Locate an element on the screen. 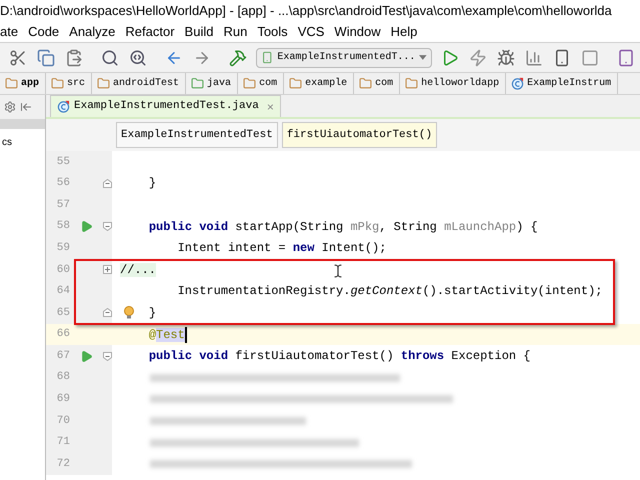 The image size is (640, 480). code-line: public void firstUiautomatorTest() throws Exception { is located at coordinates (339, 357).